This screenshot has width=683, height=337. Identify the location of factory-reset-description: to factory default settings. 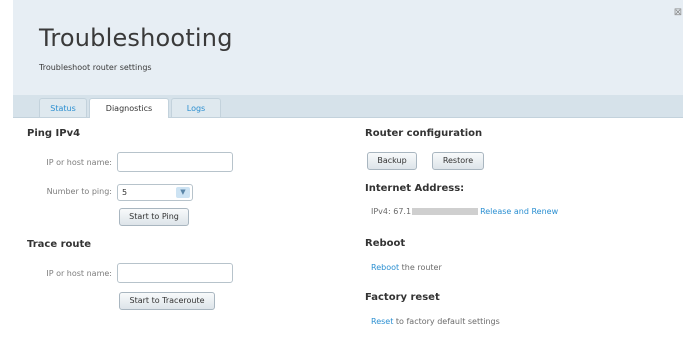
(446, 321).